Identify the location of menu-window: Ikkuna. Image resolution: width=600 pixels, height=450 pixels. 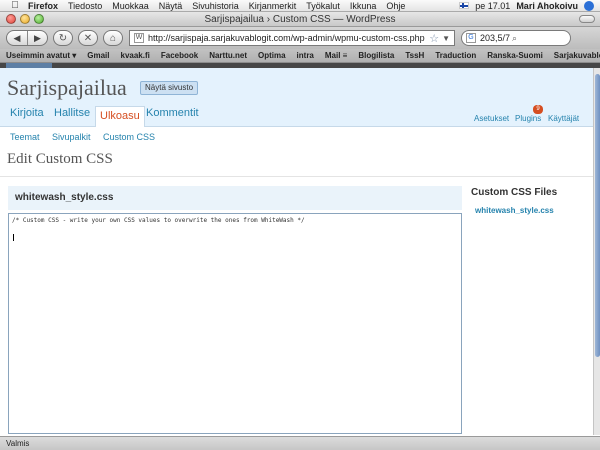
(363, 6).